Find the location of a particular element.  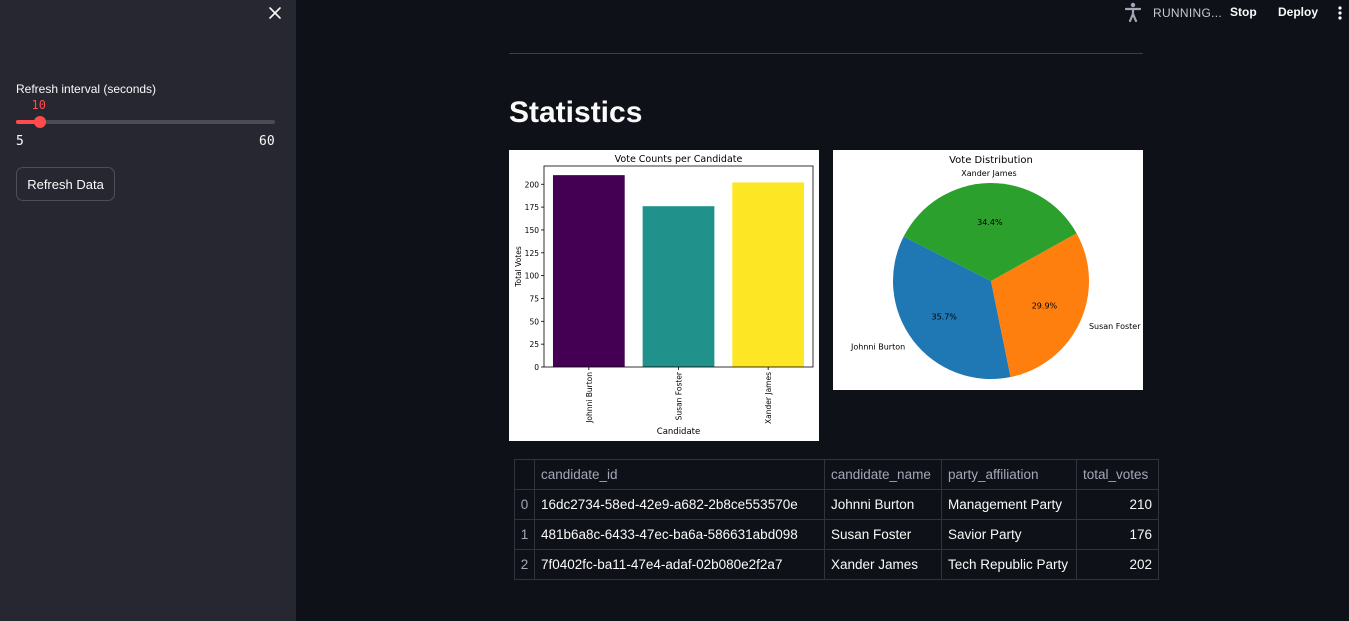

cell-candidate-name: Johnni Burton is located at coordinates (883, 504).